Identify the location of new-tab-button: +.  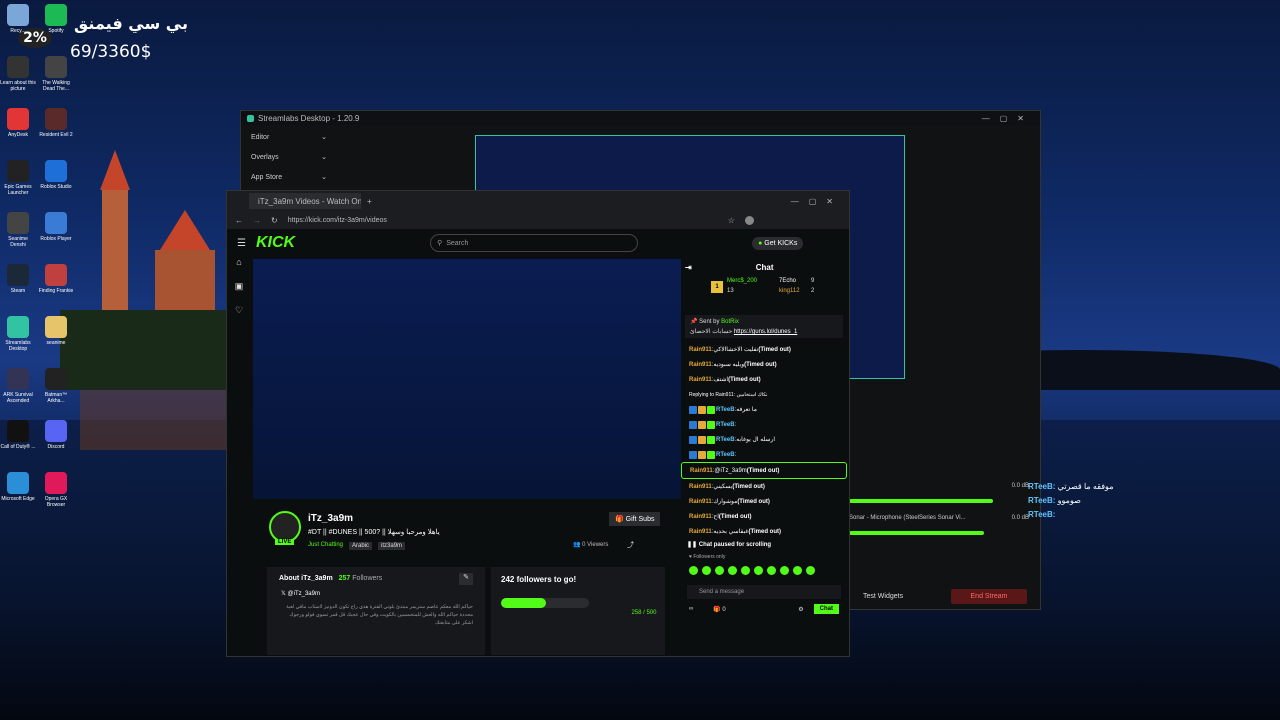
(369, 201).